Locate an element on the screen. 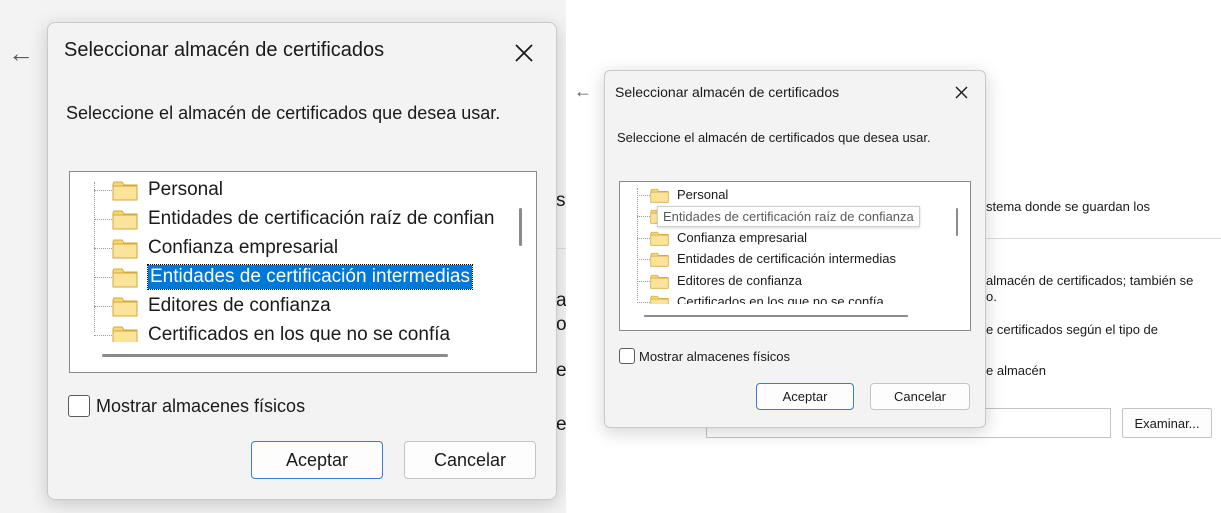 This screenshot has height=513, width=1221. bg-fragment: stema donde se guardan los is located at coordinates (1068, 206).